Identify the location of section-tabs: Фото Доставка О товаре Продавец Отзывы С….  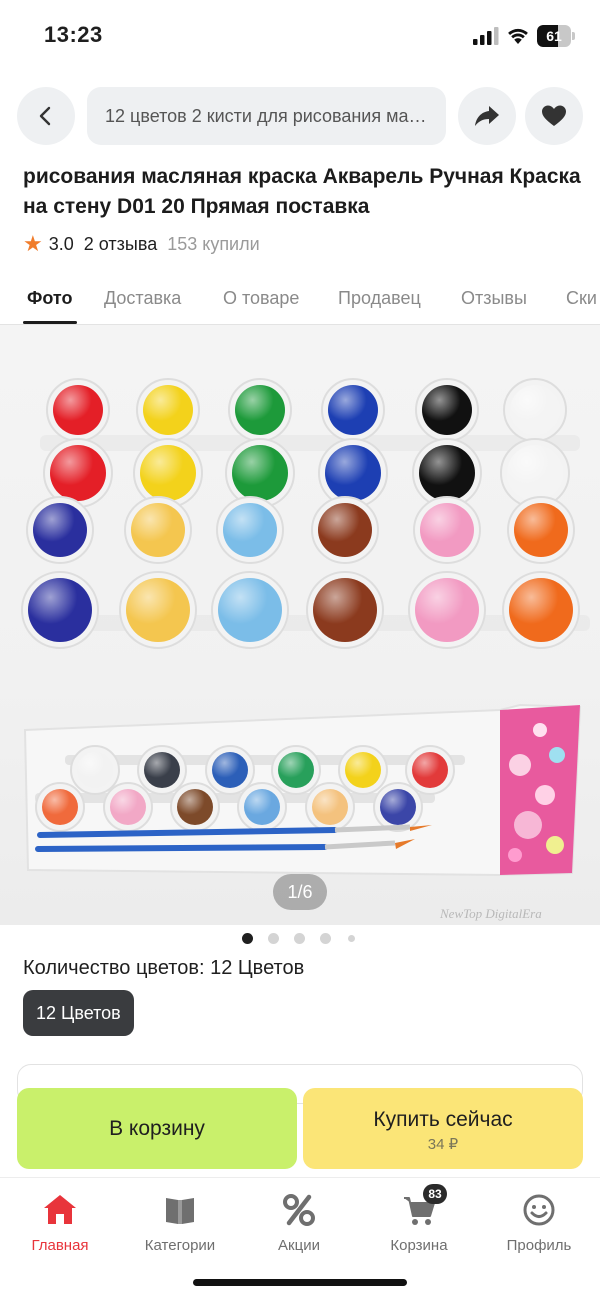
(300, 300).